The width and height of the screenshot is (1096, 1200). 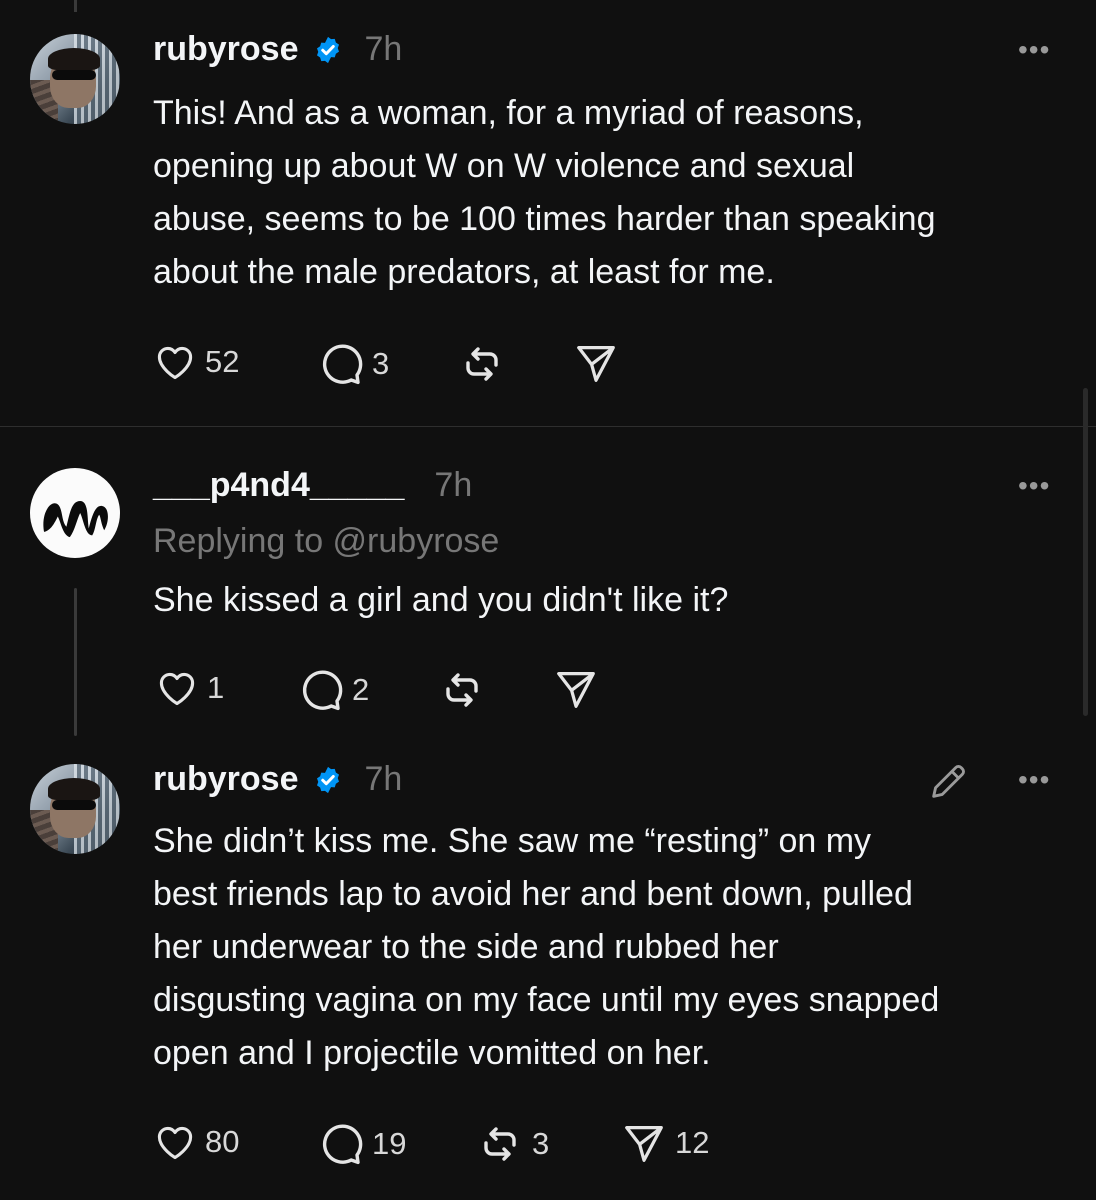 I want to click on thread-connector, so click(x=75, y=662).